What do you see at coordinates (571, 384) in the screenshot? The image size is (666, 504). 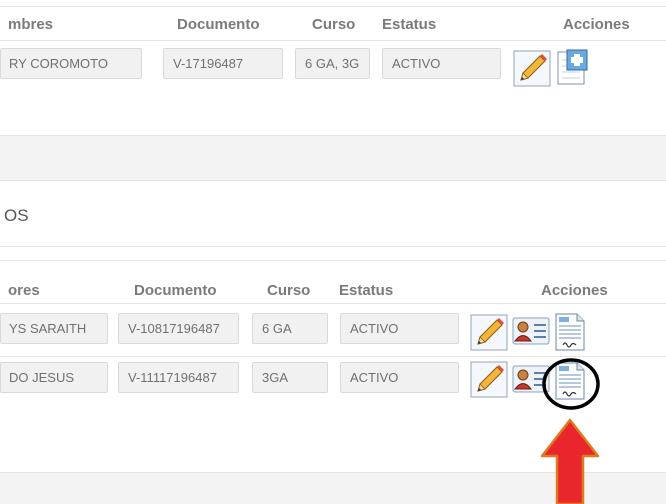 I see `highlight-circle` at bounding box center [571, 384].